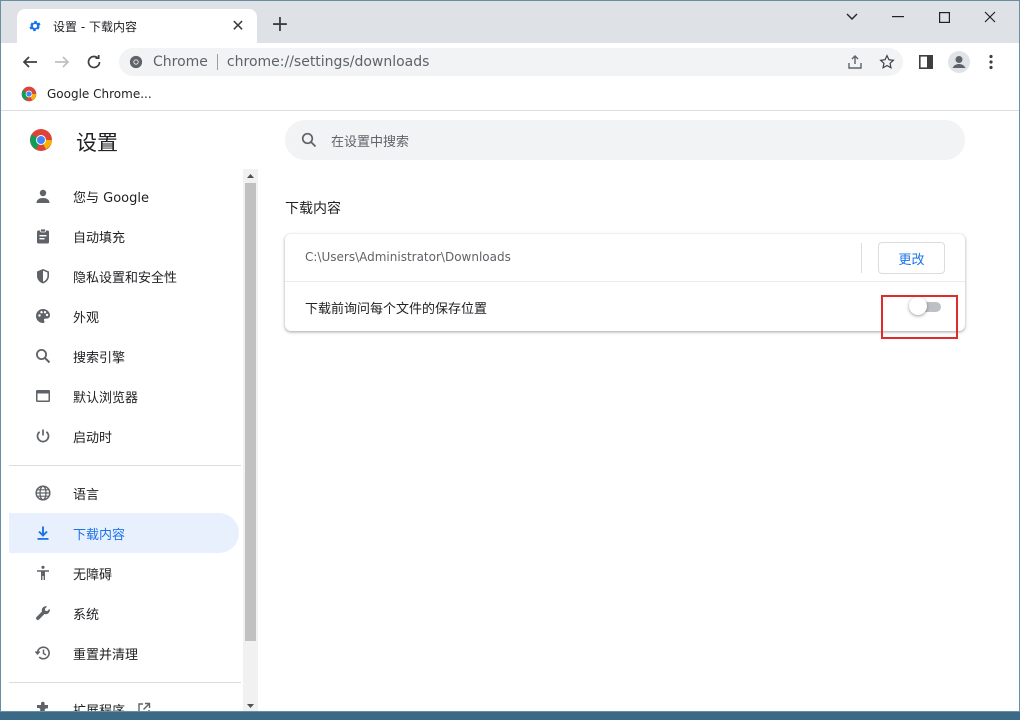 The image size is (1020, 720). Describe the element at coordinates (97, 143) in the screenshot. I see `page-title: 设置` at that location.